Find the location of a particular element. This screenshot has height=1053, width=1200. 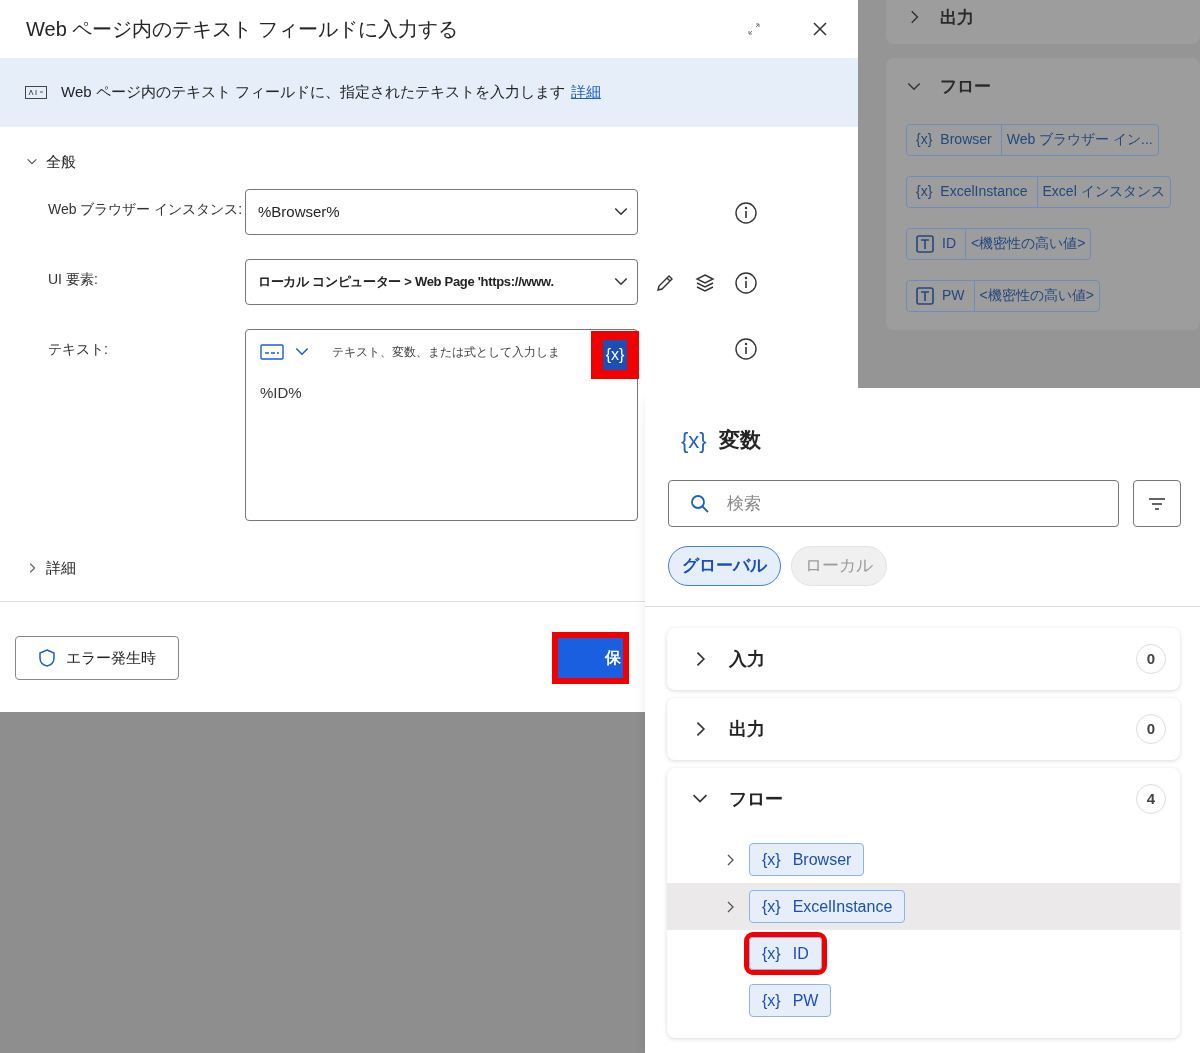

variable-chip: {x} ExcelInstance is located at coordinates (827, 906).